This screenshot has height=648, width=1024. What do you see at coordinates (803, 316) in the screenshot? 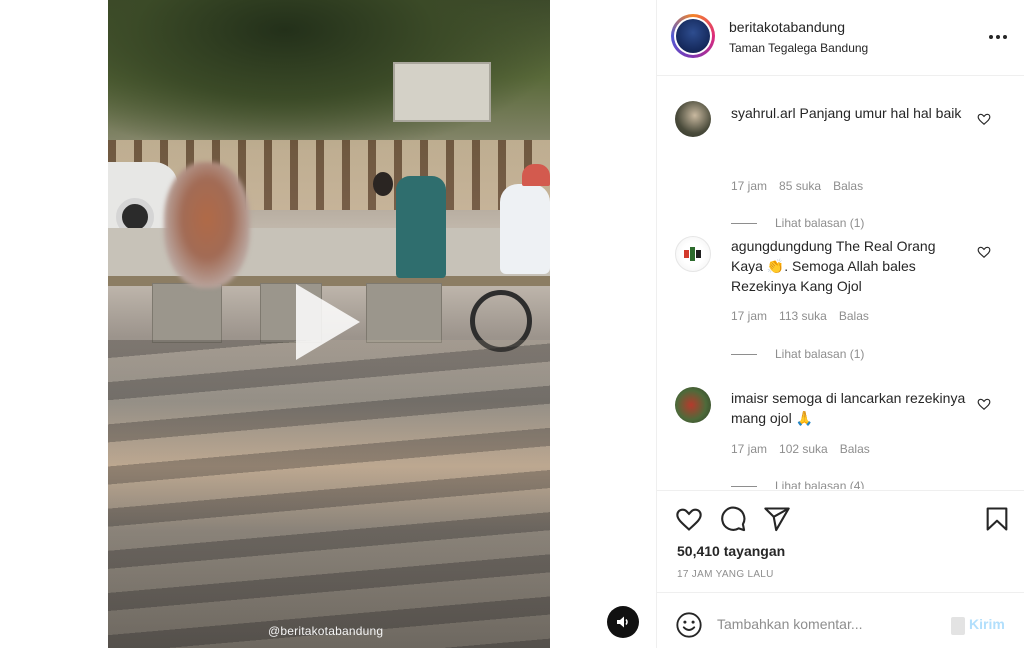
I see `comment-likes: 113 suka` at bounding box center [803, 316].